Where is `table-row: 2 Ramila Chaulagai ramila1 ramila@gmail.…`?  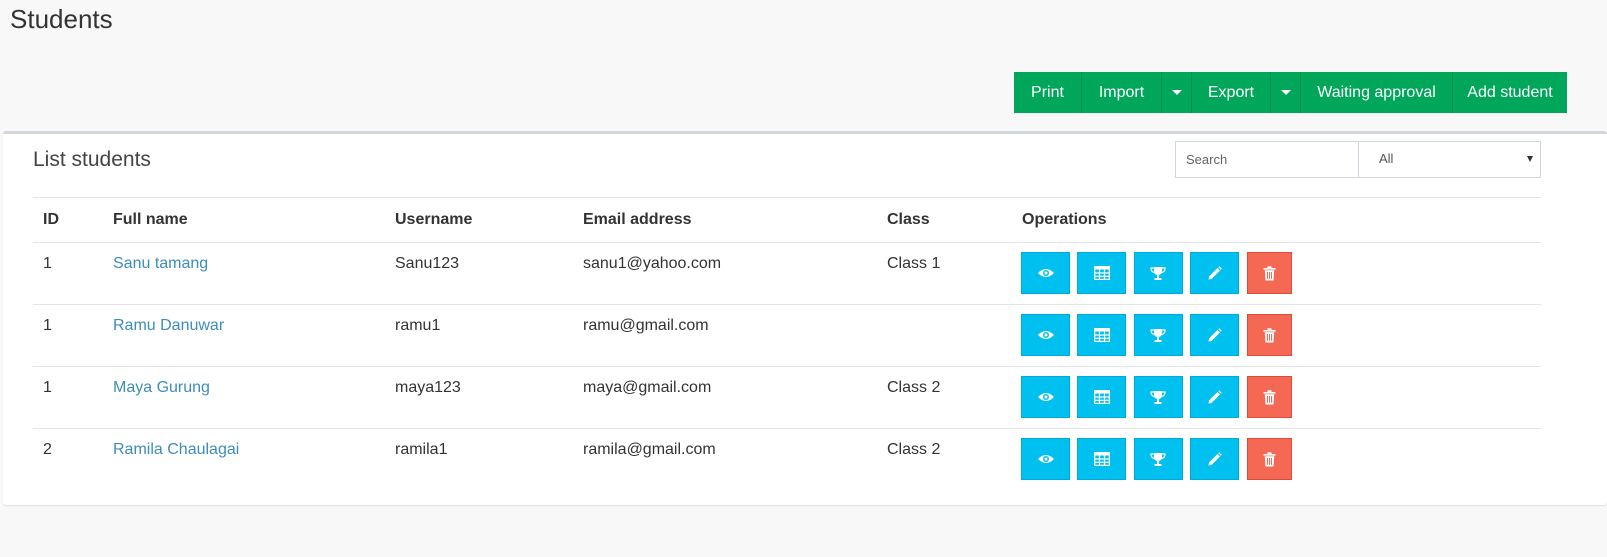
table-row: 2 Ramila Chaulagai ramila1 ramila@gmail.… is located at coordinates (787, 459).